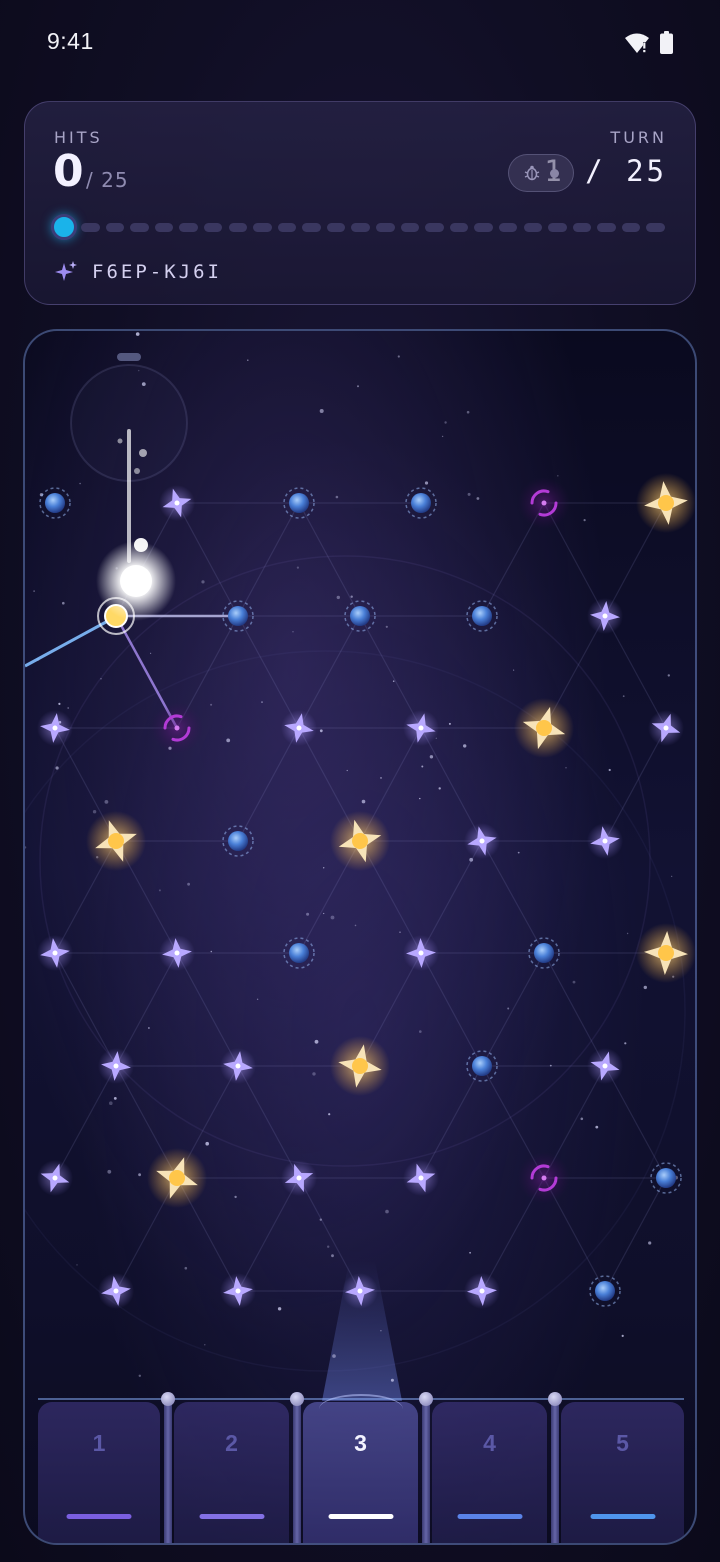 This screenshot has height=1562, width=720. I want to click on slot-2: 2, so click(231, 1472).